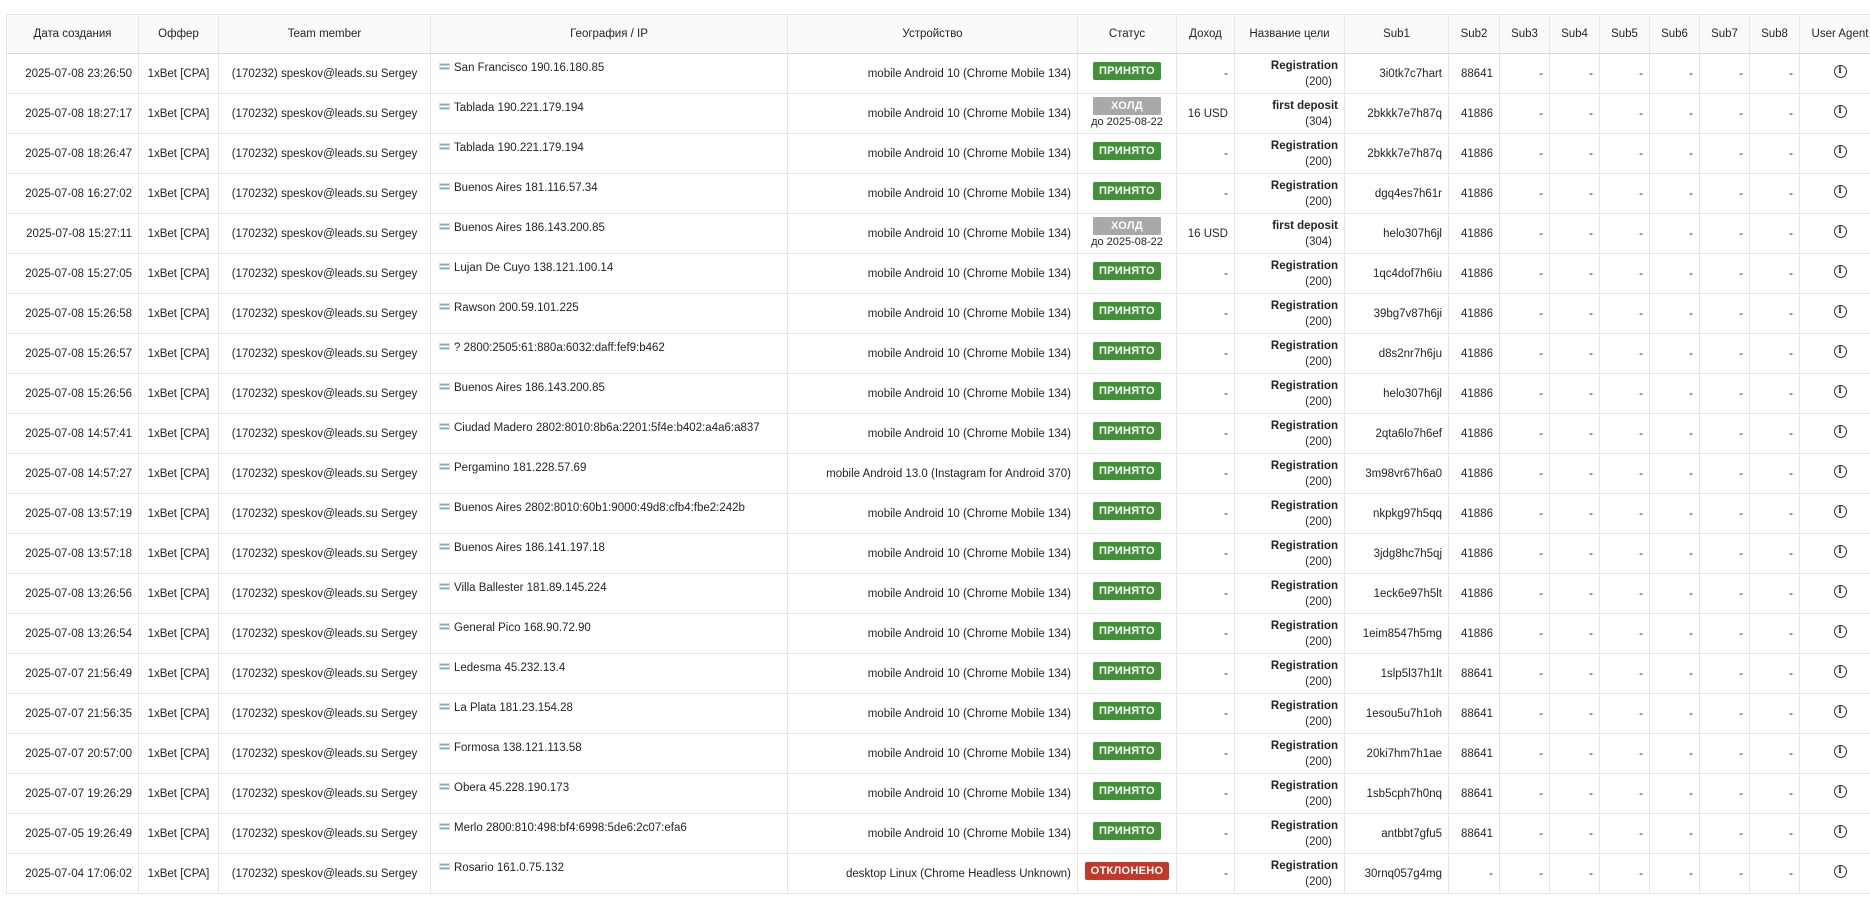 This screenshot has width=1870, height=924. What do you see at coordinates (1474, 154) in the screenshot?
I see `sub2-cell: 41886` at bounding box center [1474, 154].